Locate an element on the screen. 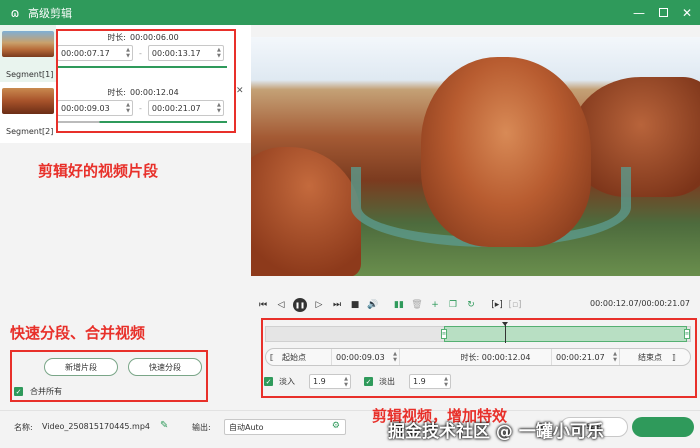  annotation-box-edit is located at coordinates (479, 358).